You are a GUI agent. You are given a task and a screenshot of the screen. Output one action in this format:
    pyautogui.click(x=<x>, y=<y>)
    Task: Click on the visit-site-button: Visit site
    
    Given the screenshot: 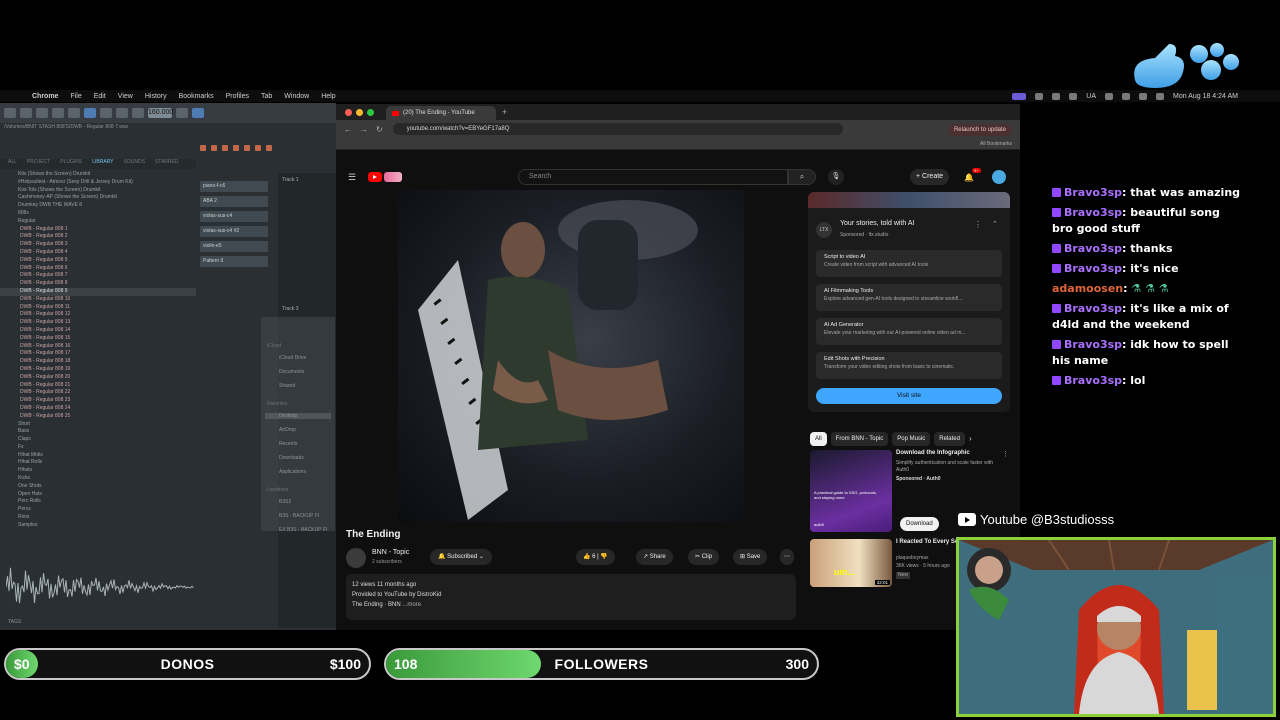 What is the action you would take?
    pyautogui.click(x=909, y=396)
    